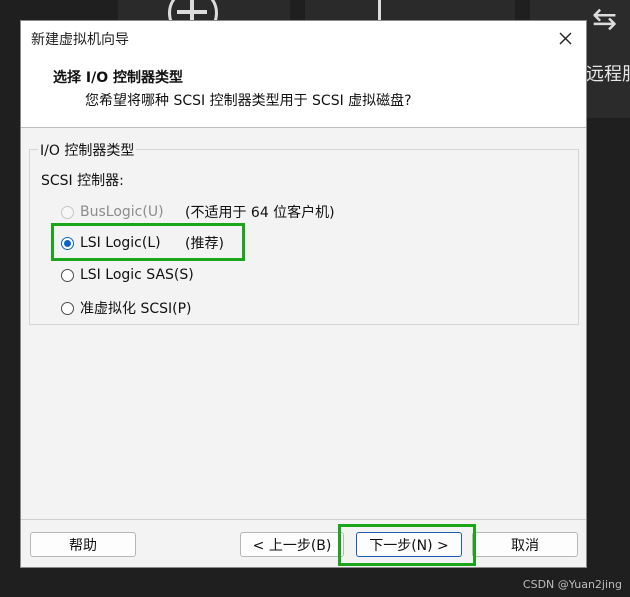 This screenshot has width=630, height=597. Describe the element at coordinates (136, 309) in the screenshot. I see `option-label: 准虚拟化 SCSI(P)` at that location.